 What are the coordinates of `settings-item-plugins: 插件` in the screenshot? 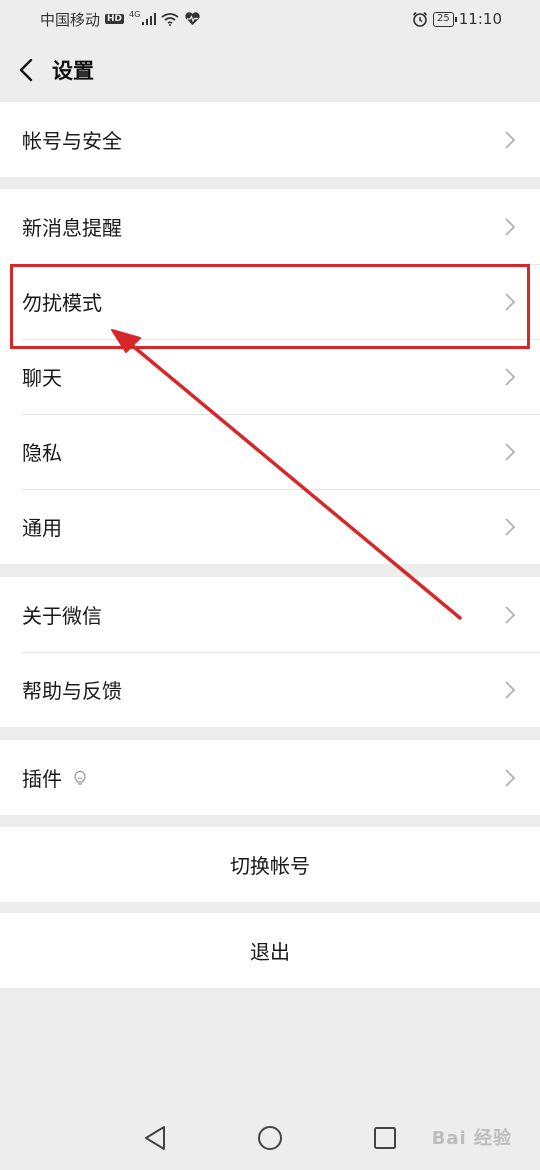 It's located at (270, 777).